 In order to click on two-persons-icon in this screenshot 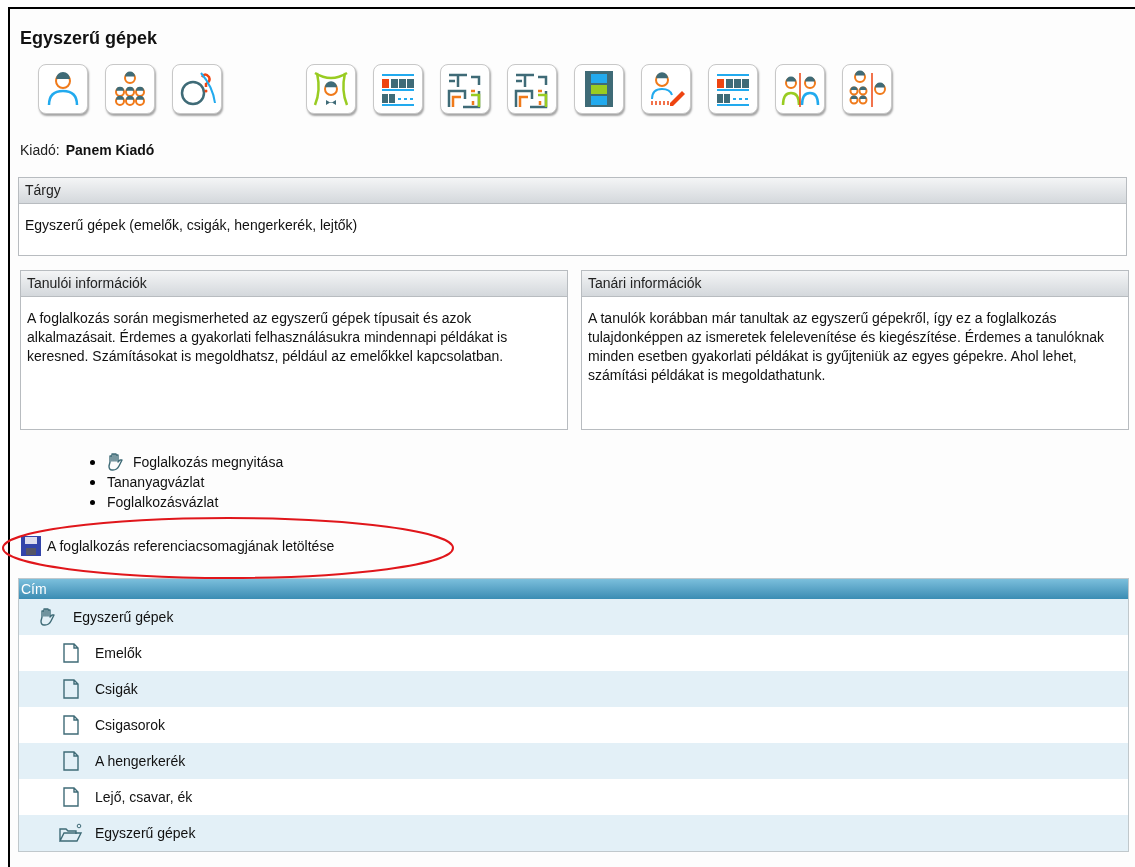, I will do `click(800, 89)`.